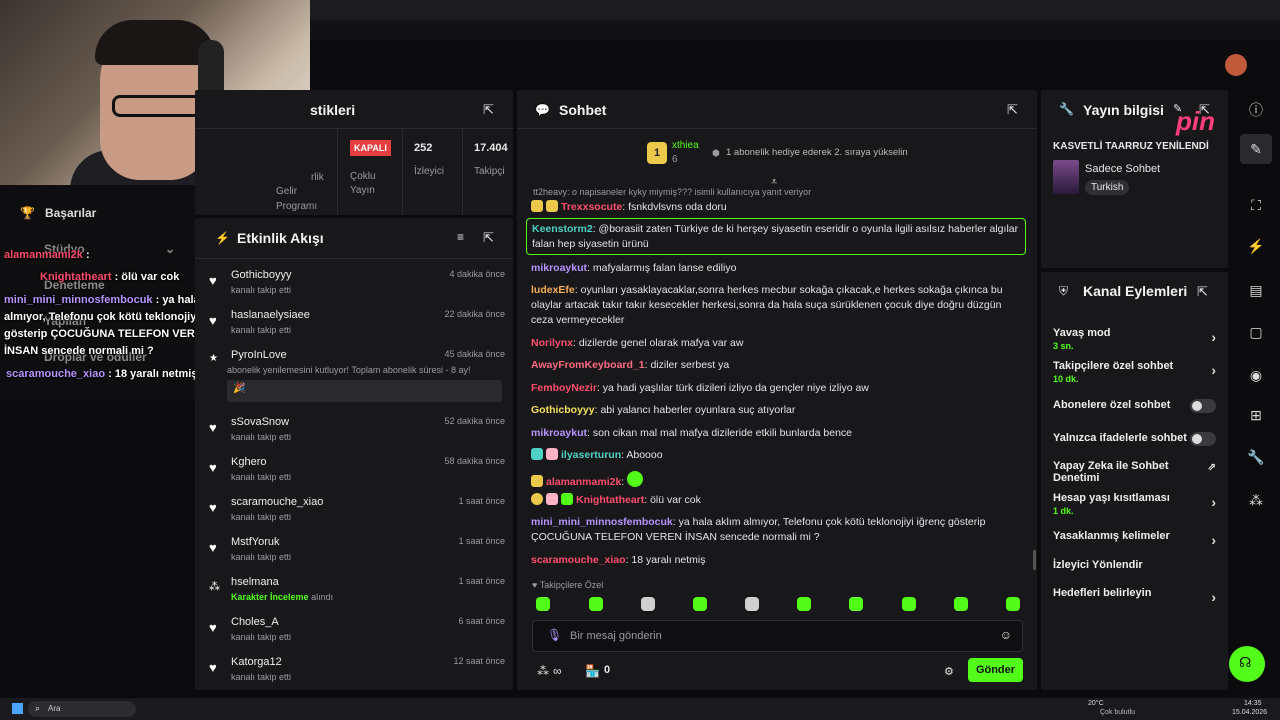 This screenshot has width=1280, height=720. I want to click on gift-leader-user: xthiea, so click(685, 145).